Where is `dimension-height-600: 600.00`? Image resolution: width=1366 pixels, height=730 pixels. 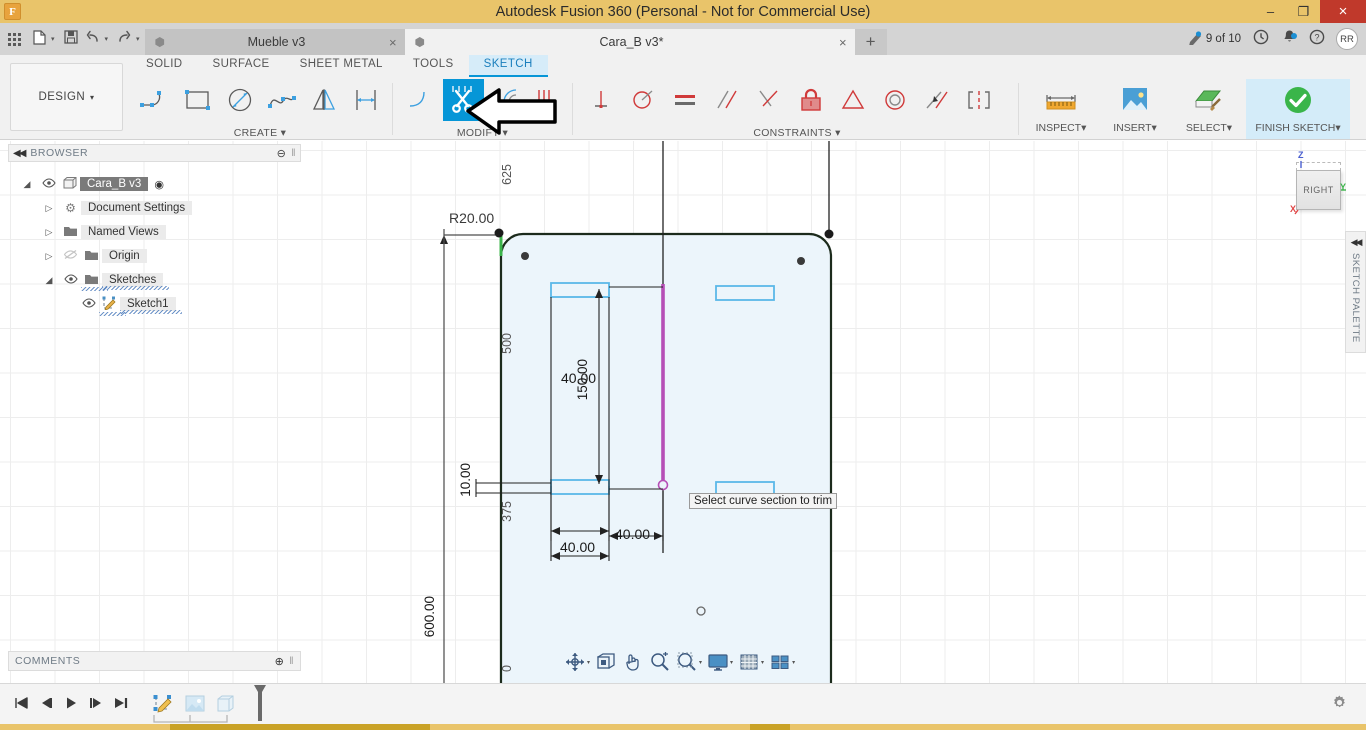 dimension-height-600: 600.00 is located at coordinates (429, 616).